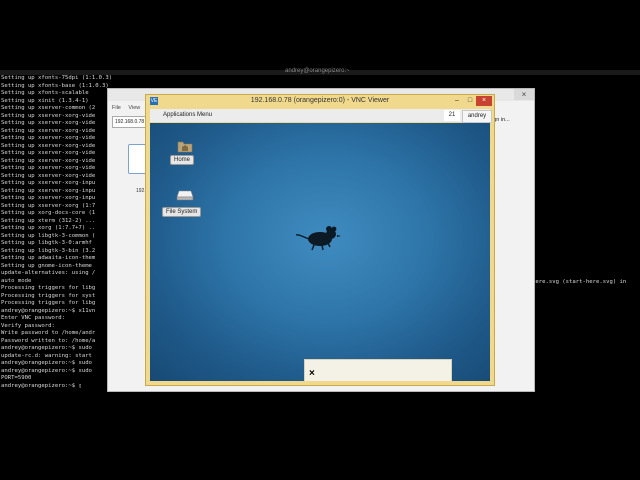 The width and height of the screenshot is (640, 480). Describe the element at coordinates (185, 195) in the screenshot. I see `drive-icon` at that location.